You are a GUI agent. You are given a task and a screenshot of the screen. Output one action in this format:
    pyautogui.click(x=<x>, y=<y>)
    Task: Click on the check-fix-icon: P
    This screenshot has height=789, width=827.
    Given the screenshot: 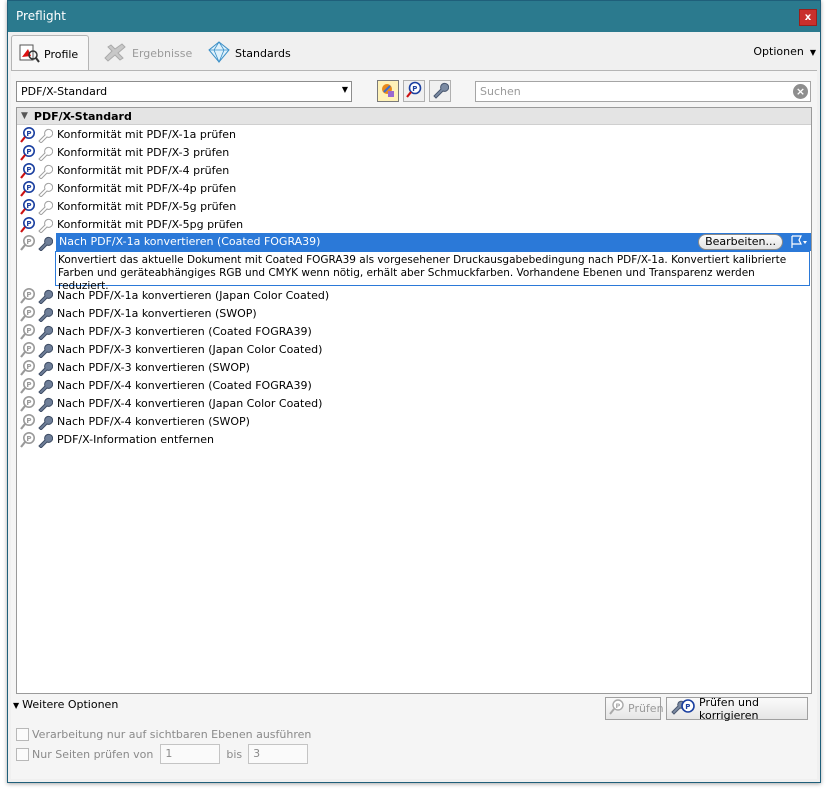 What is the action you would take?
    pyautogui.click(x=683, y=708)
    